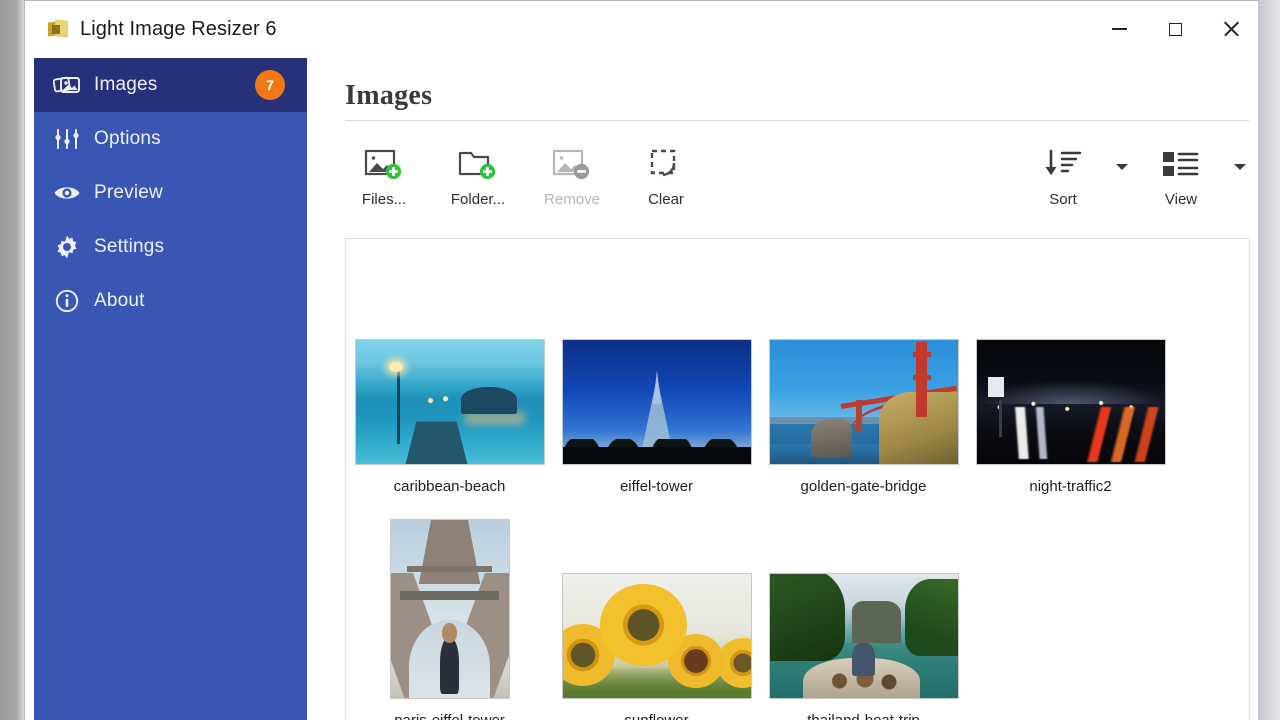 The image size is (1280, 720). I want to click on thumbnail-night-traffic2, so click(1070, 402).